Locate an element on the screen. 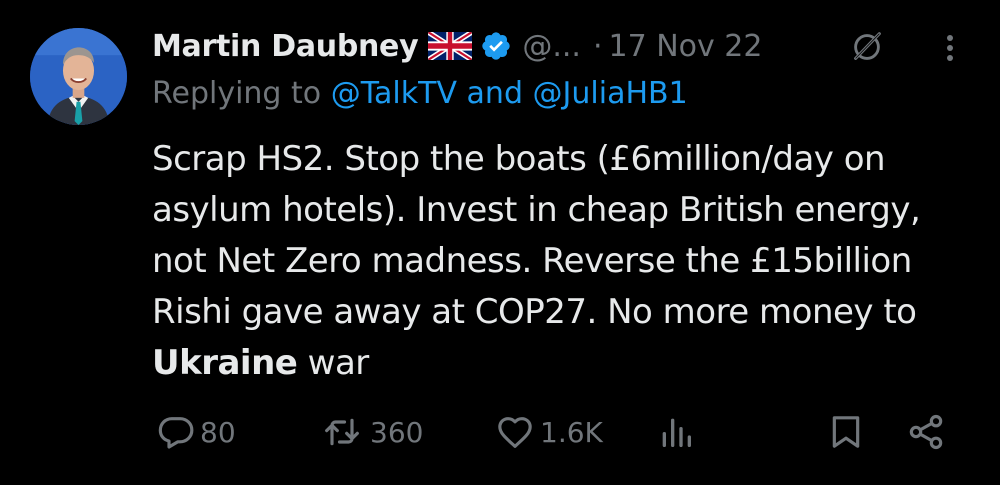 Image resolution: width=1000 pixels, height=485 pixels. more-vertical-icon is located at coordinates (950, 48).